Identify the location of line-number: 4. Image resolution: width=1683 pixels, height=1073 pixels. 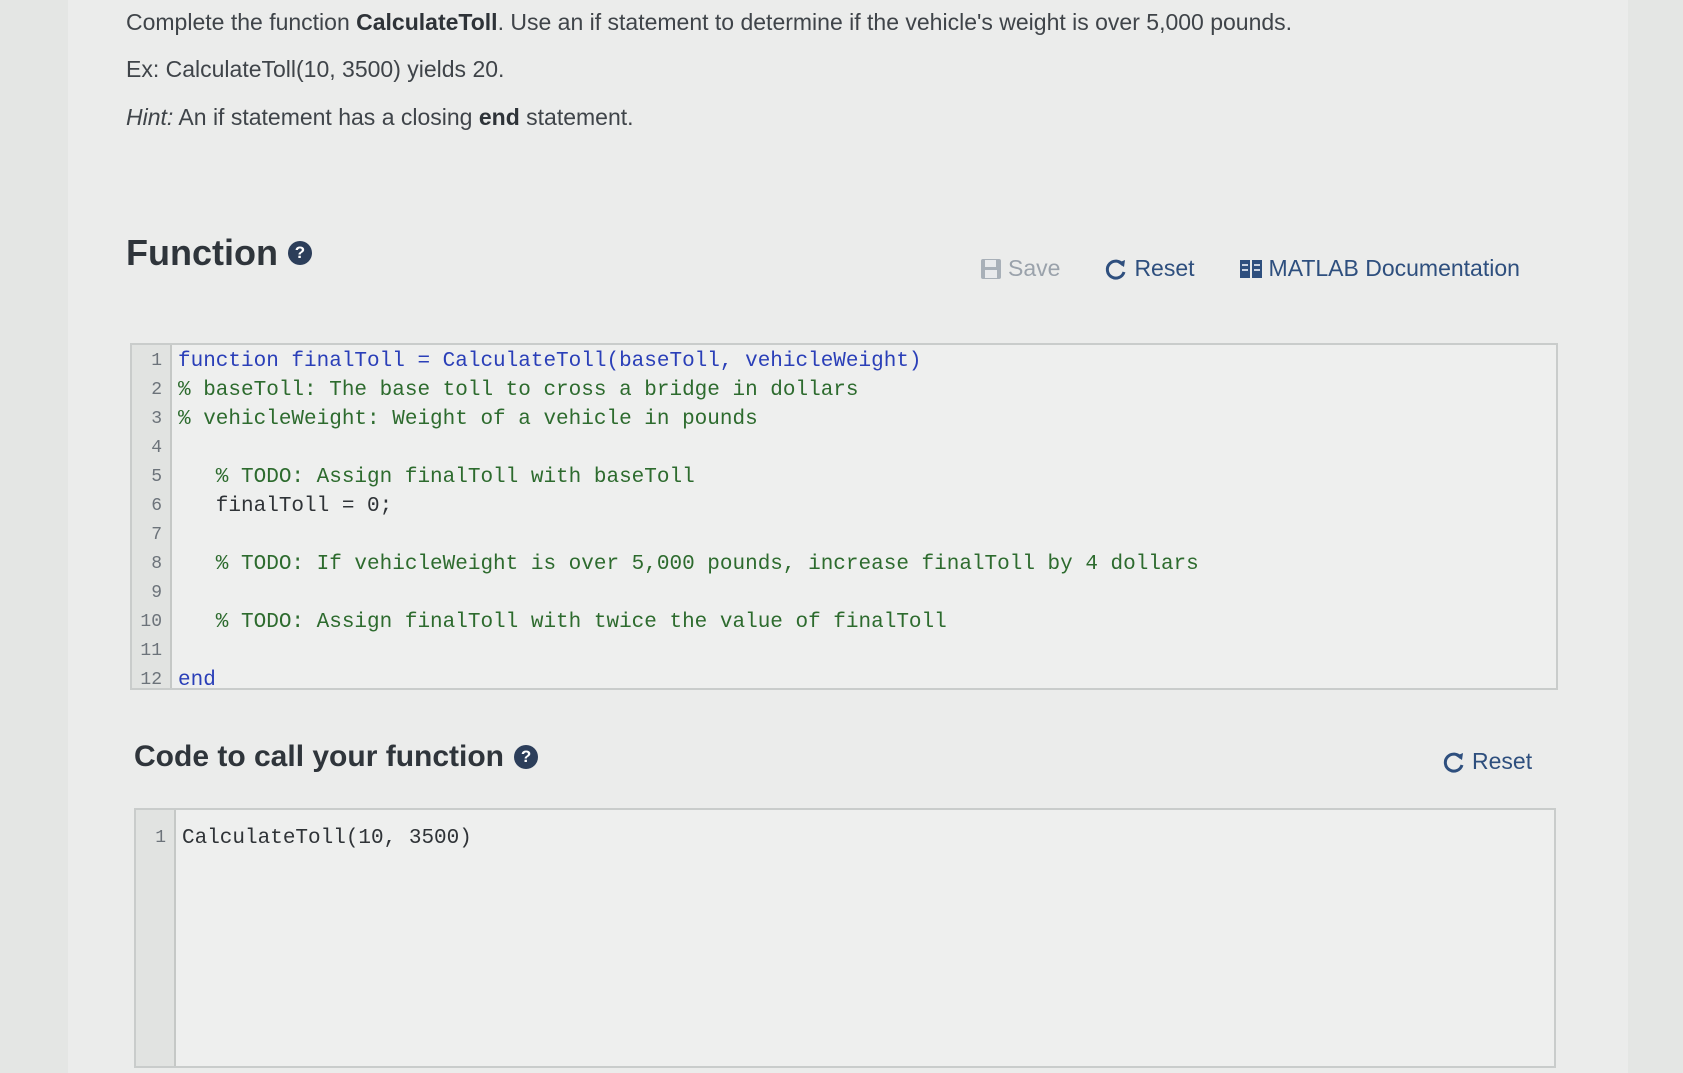
(156, 448).